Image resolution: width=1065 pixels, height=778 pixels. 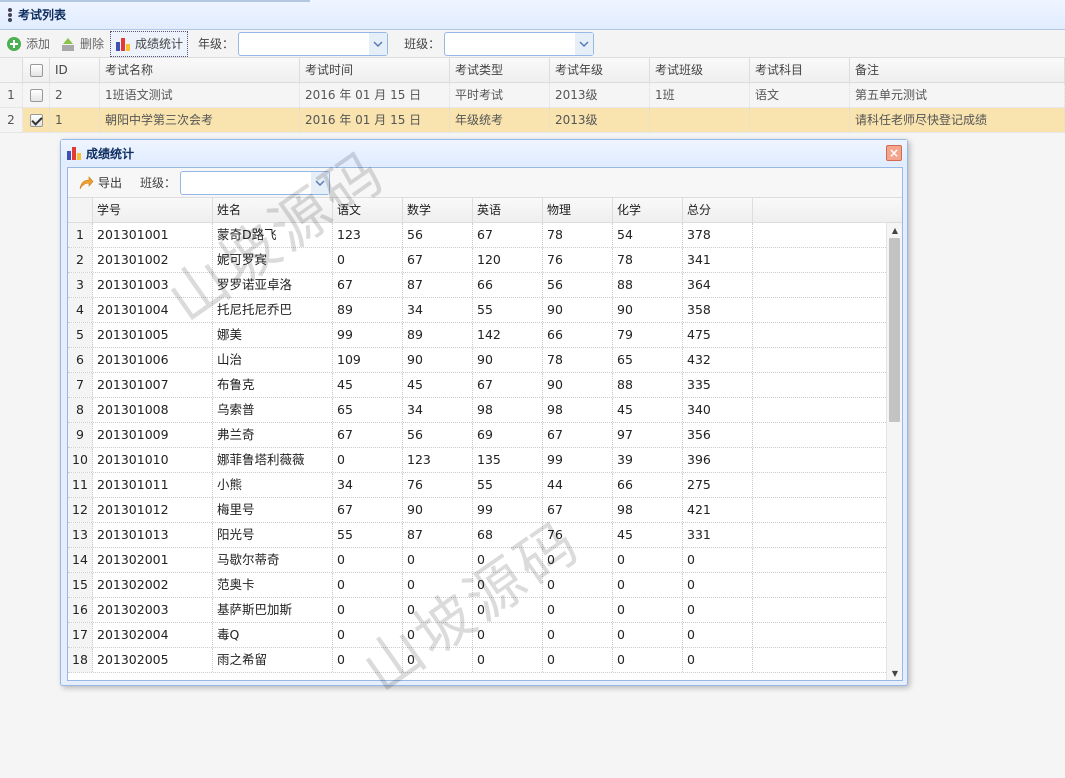 What do you see at coordinates (153, 210) in the screenshot?
I see `column-header: 学号` at bounding box center [153, 210].